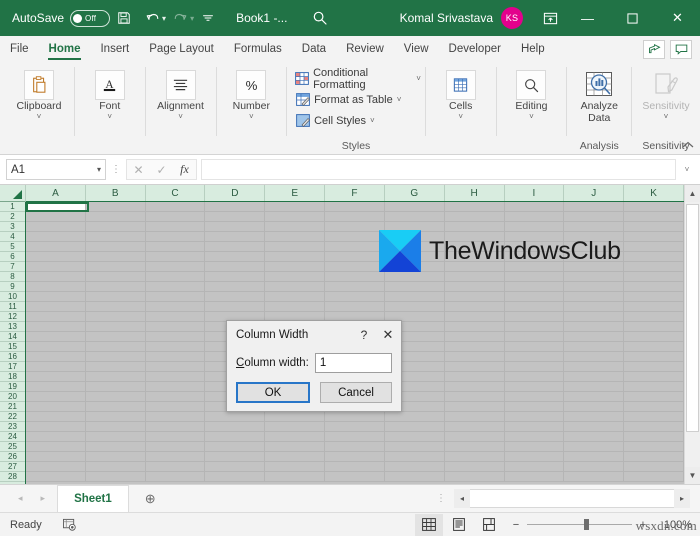 Image resolution: width=700 pixels, height=536 pixels. Describe the element at coordinates (115, 457) in the screenshot. I see `cell-B26` at that location.